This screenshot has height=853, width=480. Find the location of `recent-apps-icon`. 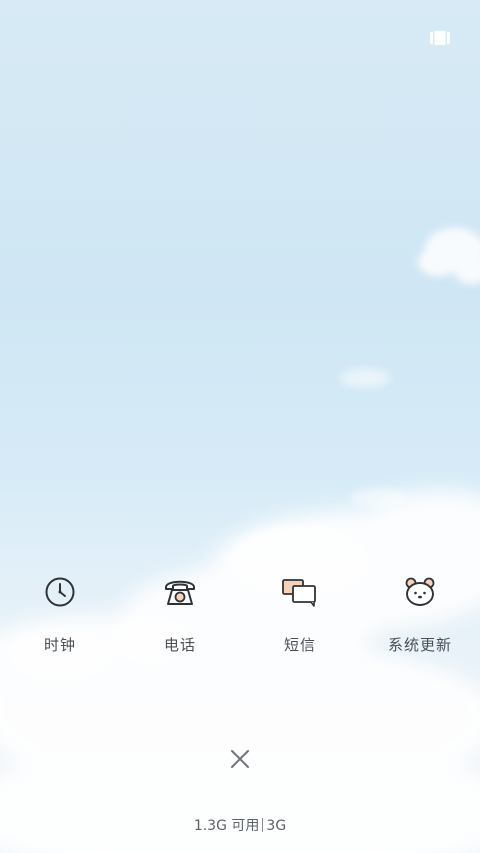

recent-apps-icon is located at coordinates (440, 38).